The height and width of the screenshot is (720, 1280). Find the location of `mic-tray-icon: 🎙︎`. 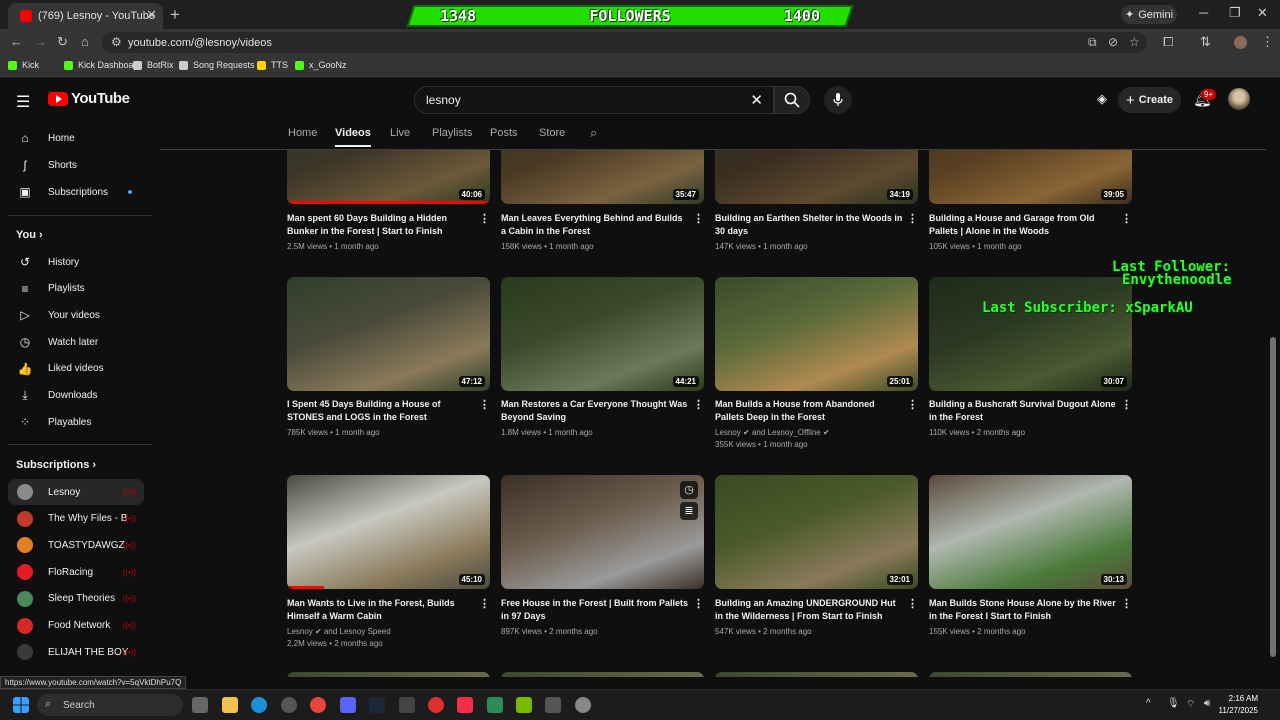

mic-tray-icon: 🎙︎ is located at coordinates (1173, 703).